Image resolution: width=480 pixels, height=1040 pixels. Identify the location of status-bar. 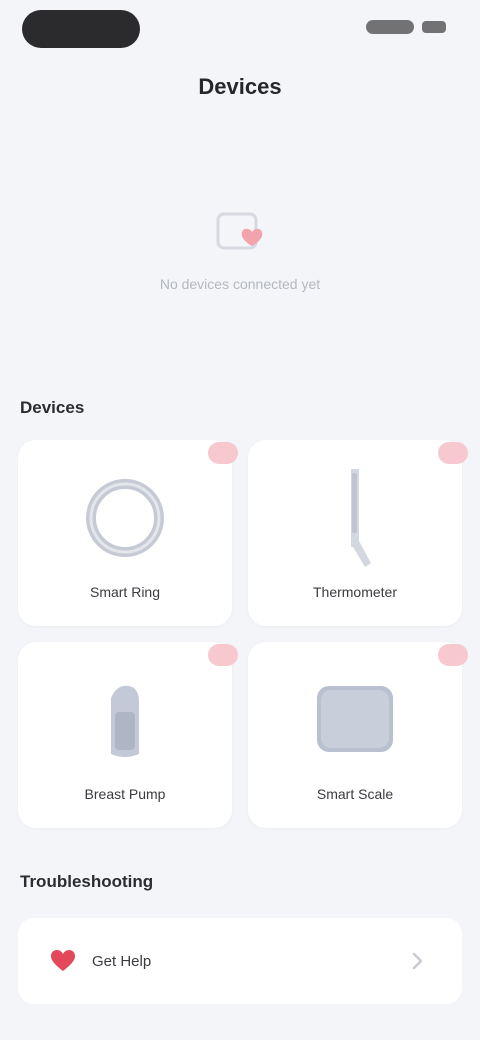
(240, 31).